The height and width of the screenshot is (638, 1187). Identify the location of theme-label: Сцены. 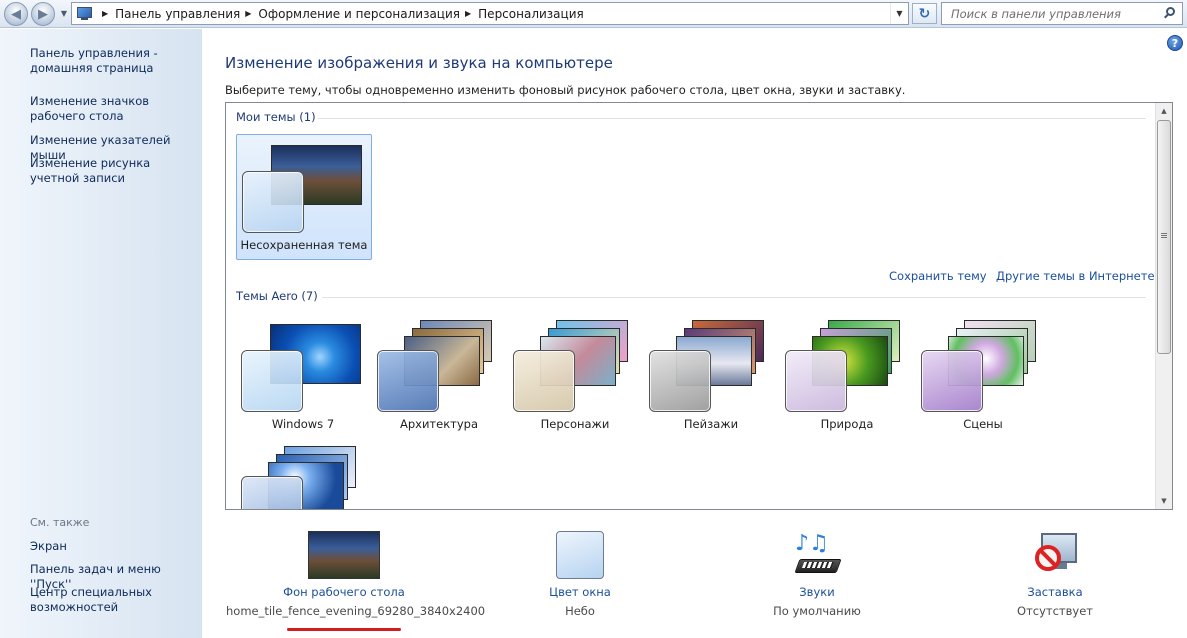
(983, 424).